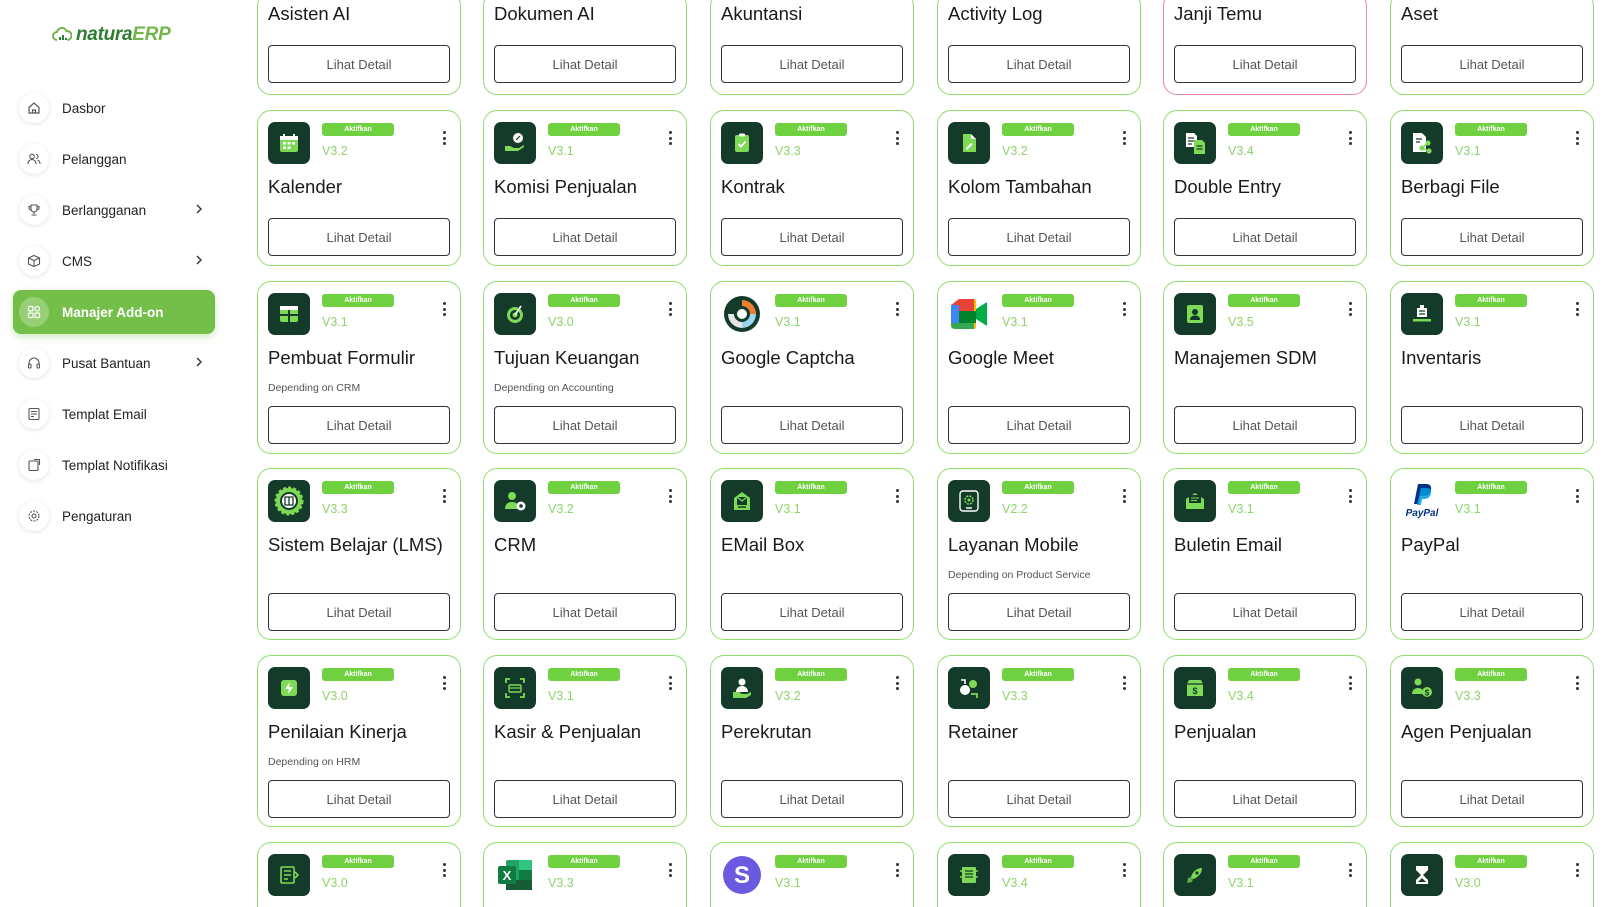 The image size is (1617, 907). I want to click on sidebar-item-pelanggan: Pelanggan, so click(114, 159).